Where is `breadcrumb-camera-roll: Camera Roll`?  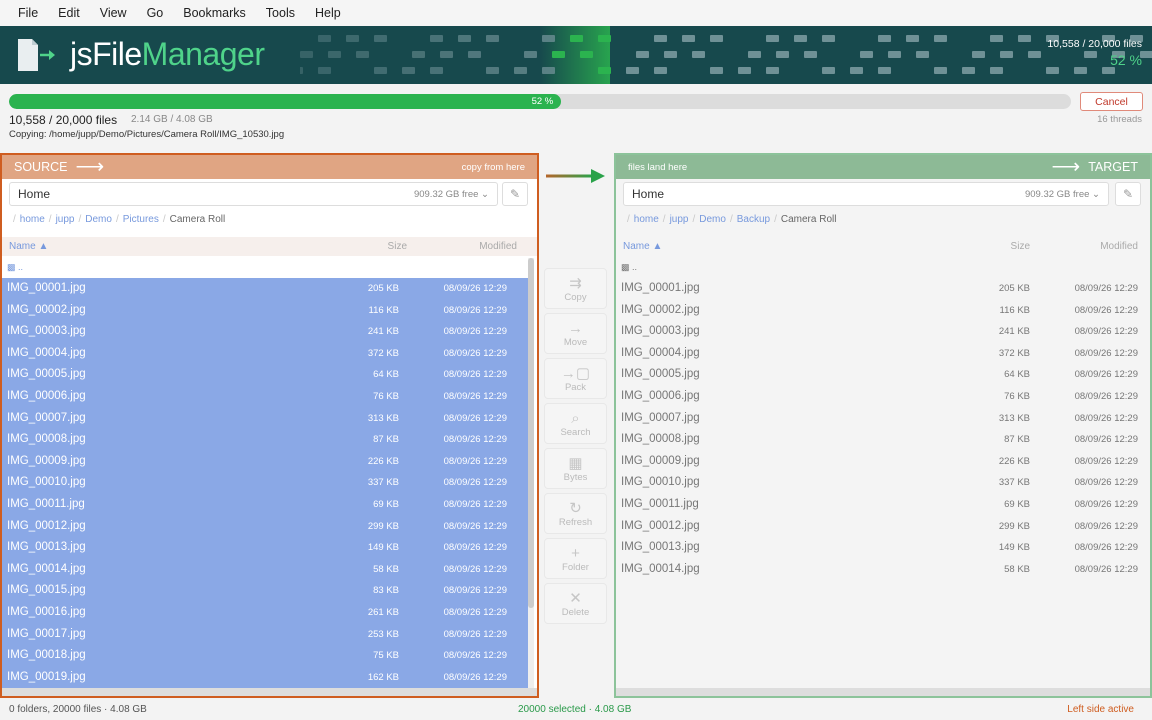 breadcrumb-camera-roll: Camera Roll is located at coordinates (808, 219).